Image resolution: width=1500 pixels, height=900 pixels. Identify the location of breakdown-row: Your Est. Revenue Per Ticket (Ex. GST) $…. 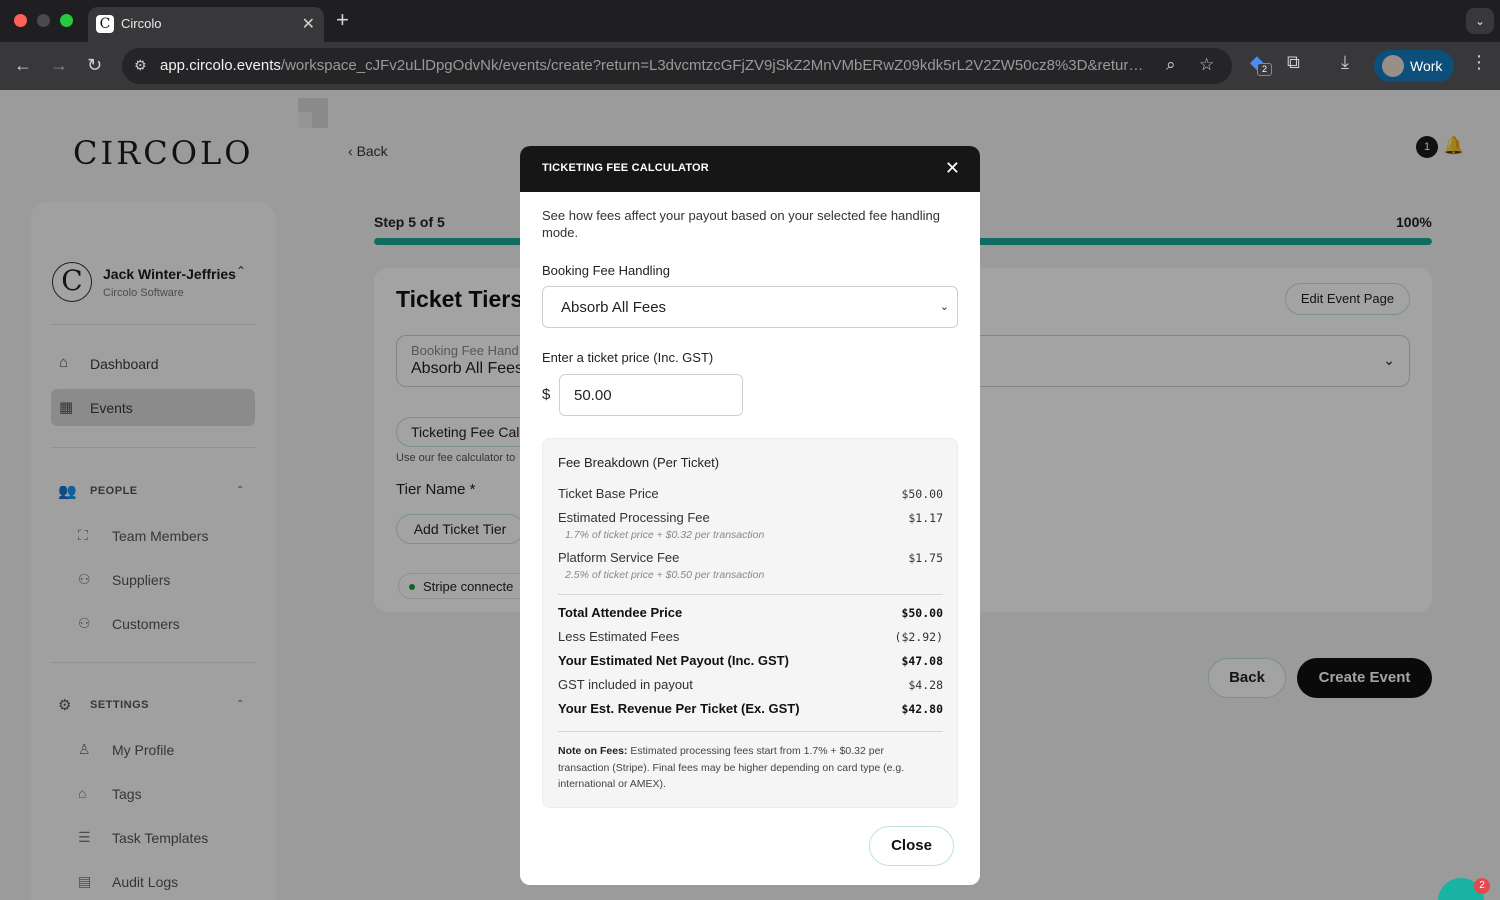
(750, 710).